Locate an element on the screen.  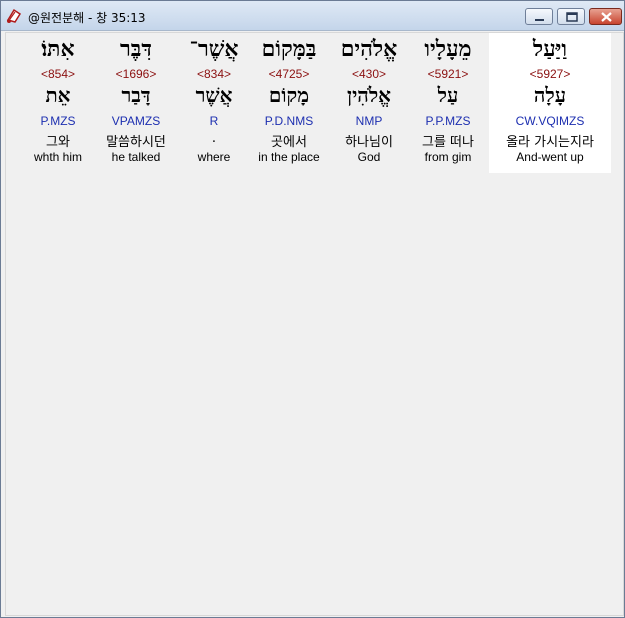
window-title: @원전분해 - 창 35:13 is located at coordinates (87, 18).